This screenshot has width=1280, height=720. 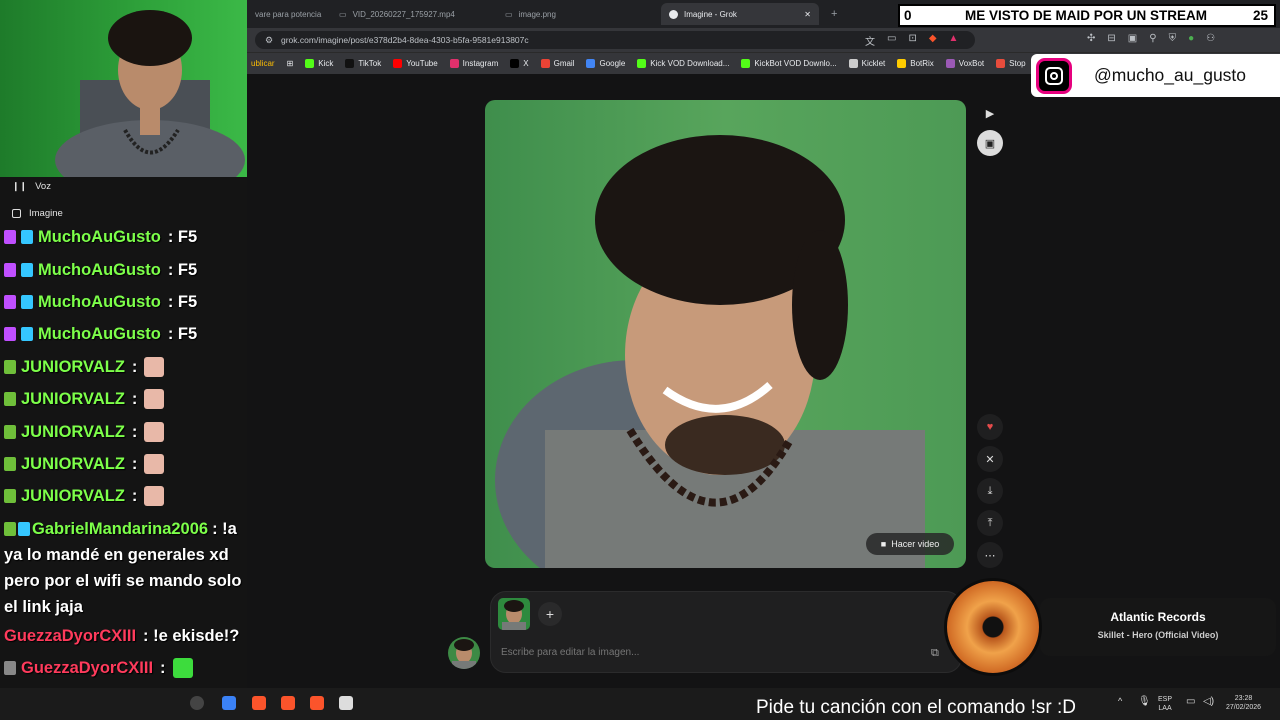 What do you see at coordinates (711, 652) in the screenshot?
I see `prompt-input` at bounding box center [711, 652].